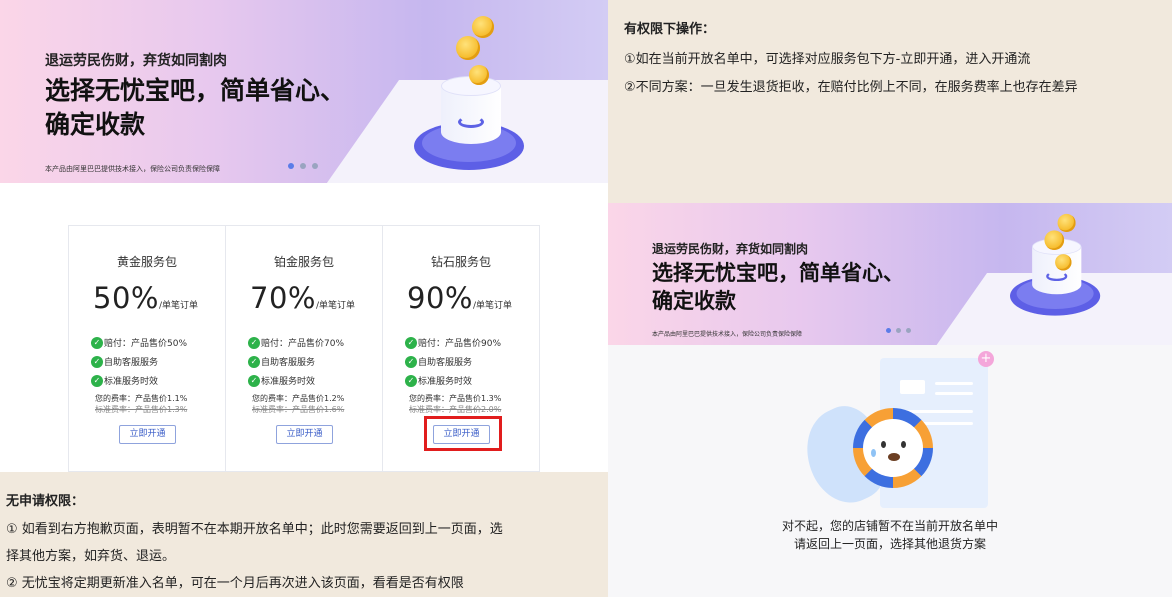 This screenshot has height=597, width=1172. Describe the element at coordinates (298, 398) in the screenshot. I see `your-rate: 您的费率：产品售价1.2%` at that location.